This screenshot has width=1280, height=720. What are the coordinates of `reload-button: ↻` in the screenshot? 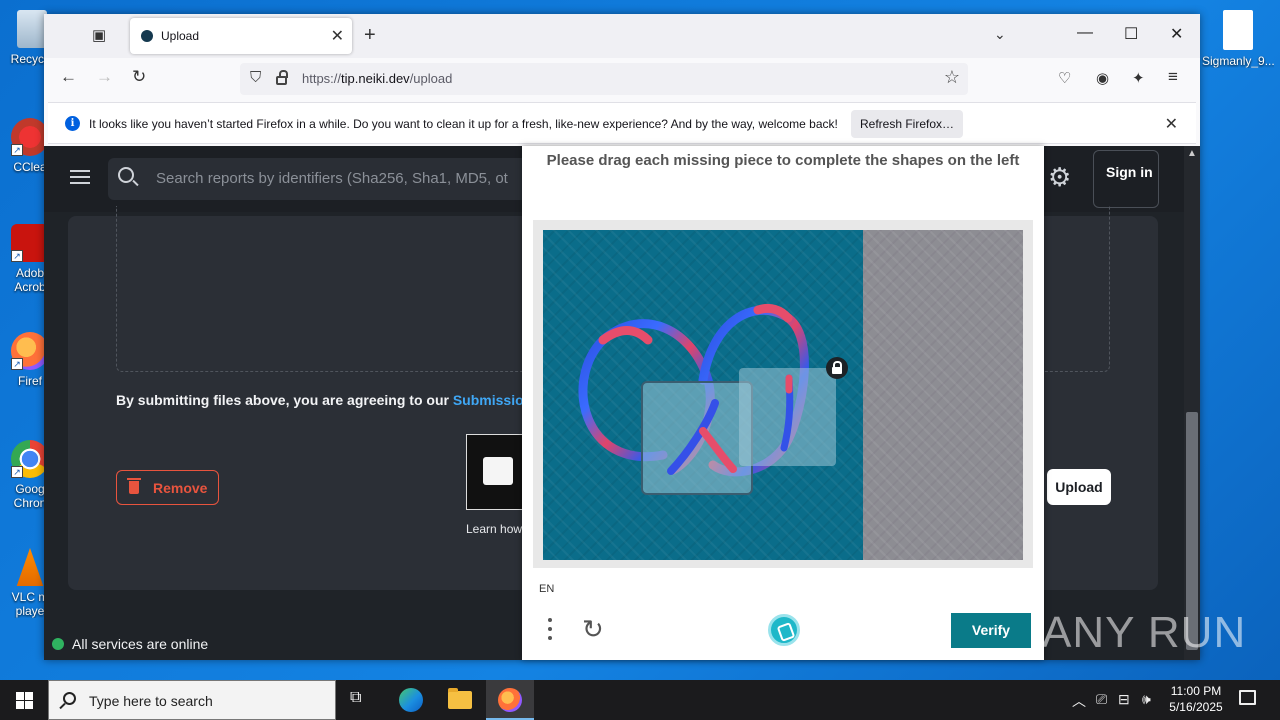 It's located at (139, 77).